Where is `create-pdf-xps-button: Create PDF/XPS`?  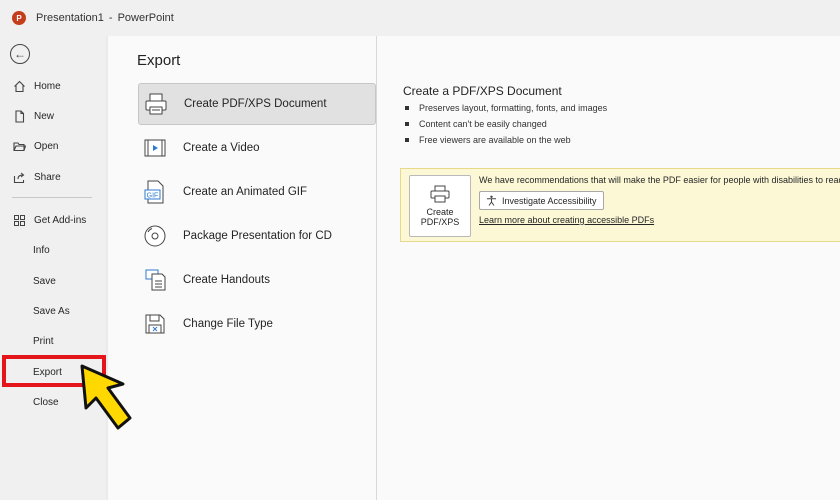
create-pdf-xps-button: Create PDF/XPS is located at coordinates (440, 206).